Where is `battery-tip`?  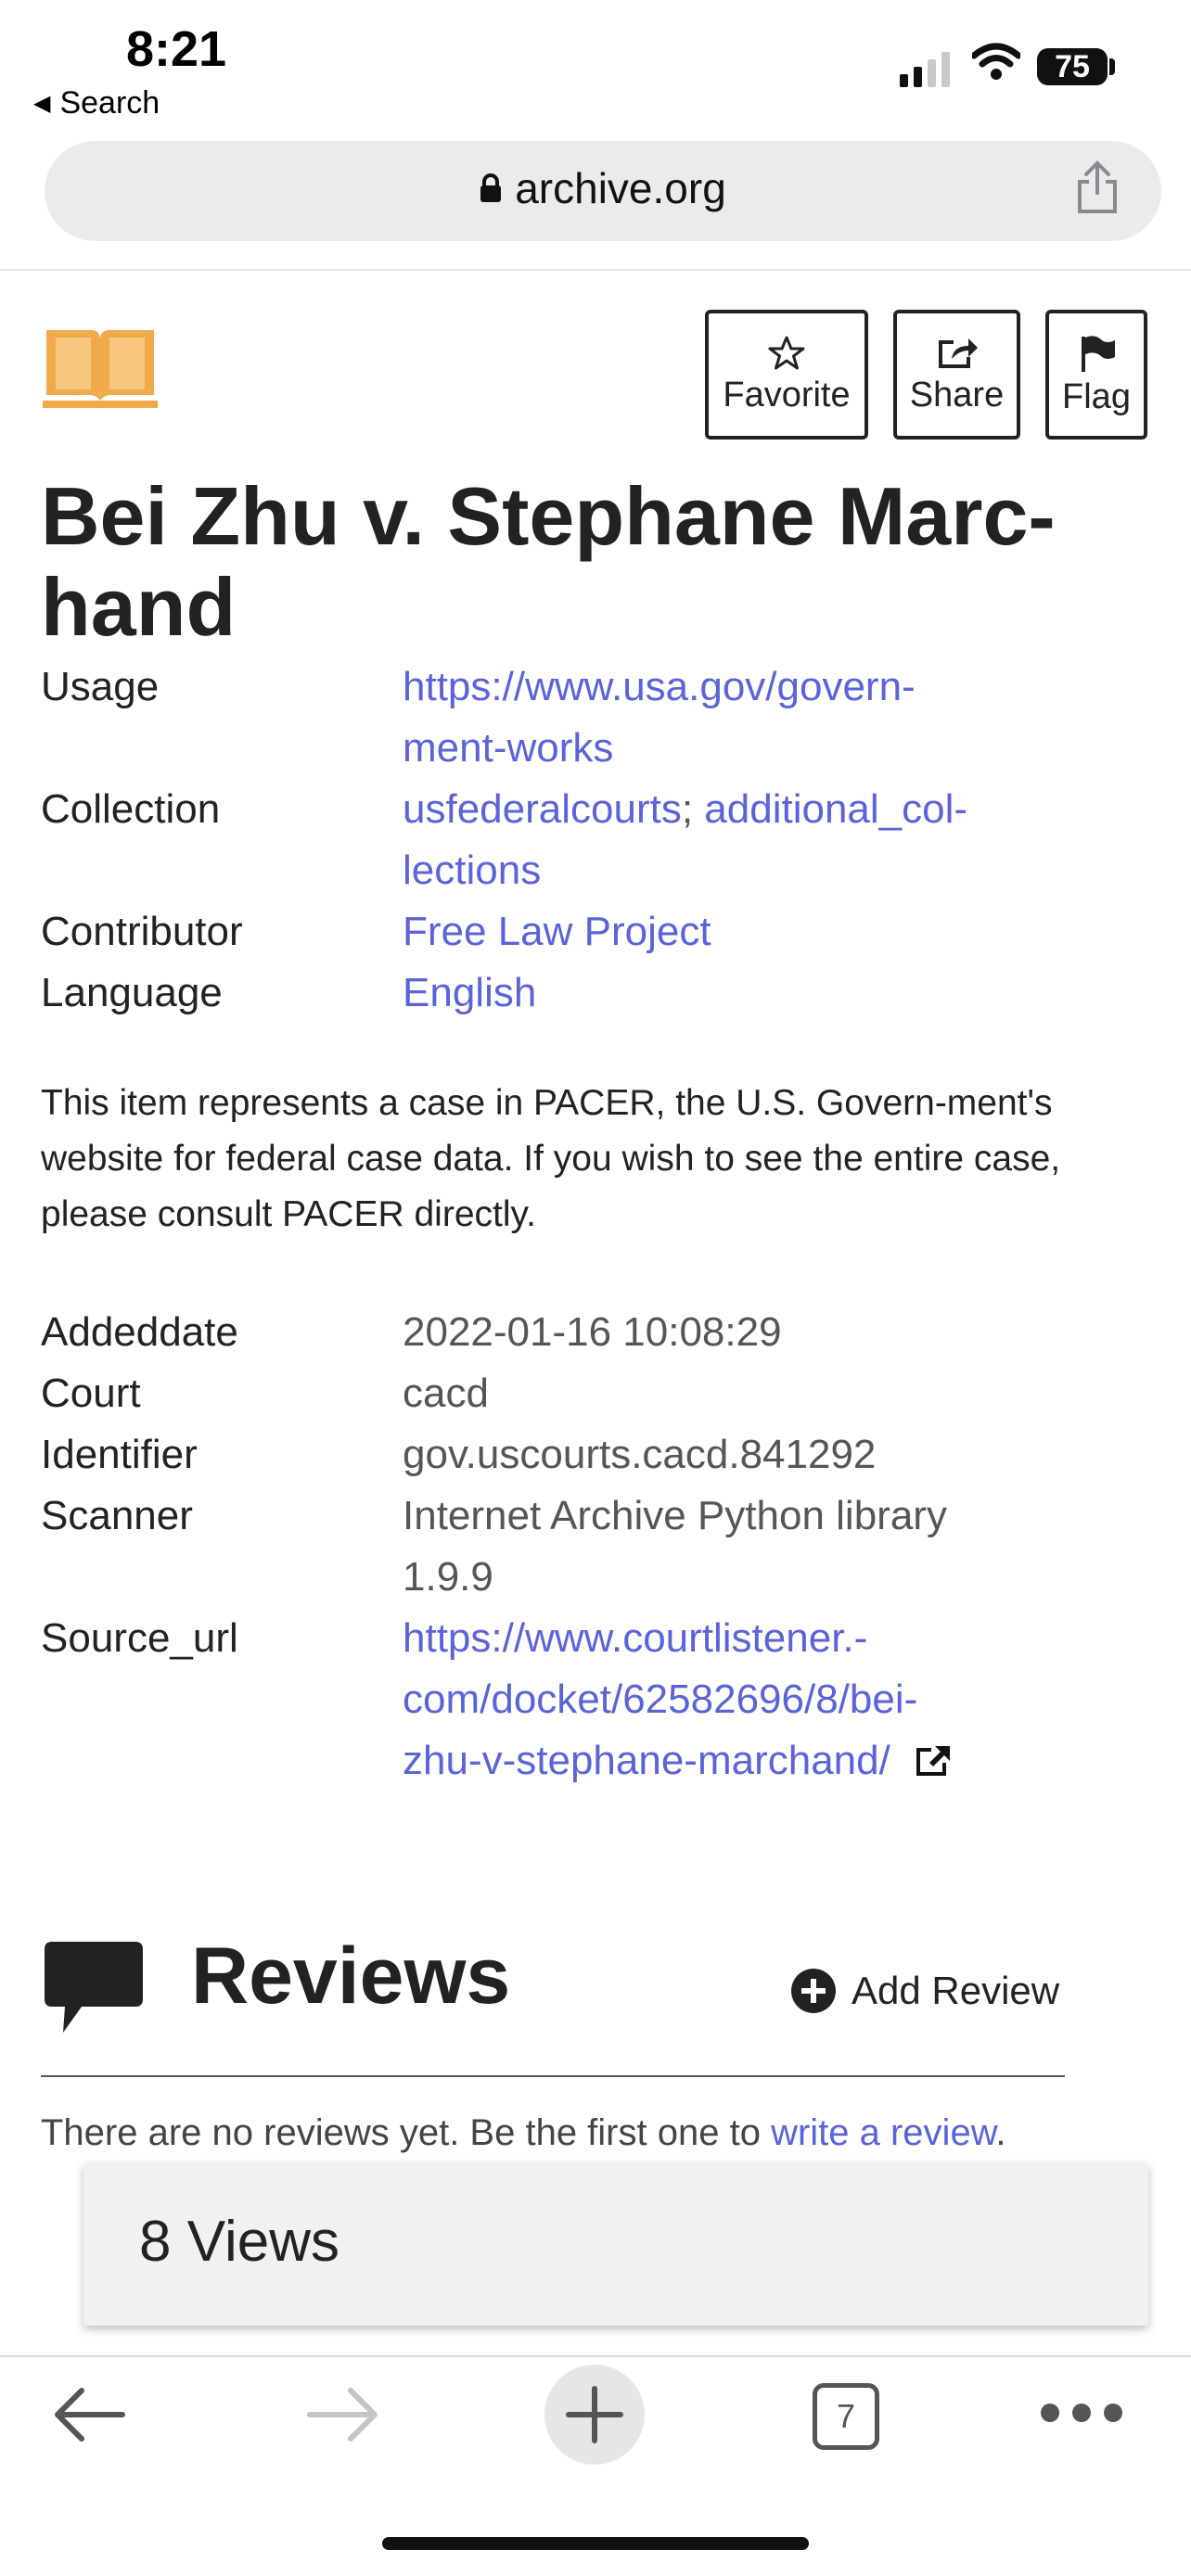 battery-tip is located at coordinates (1112, 66).